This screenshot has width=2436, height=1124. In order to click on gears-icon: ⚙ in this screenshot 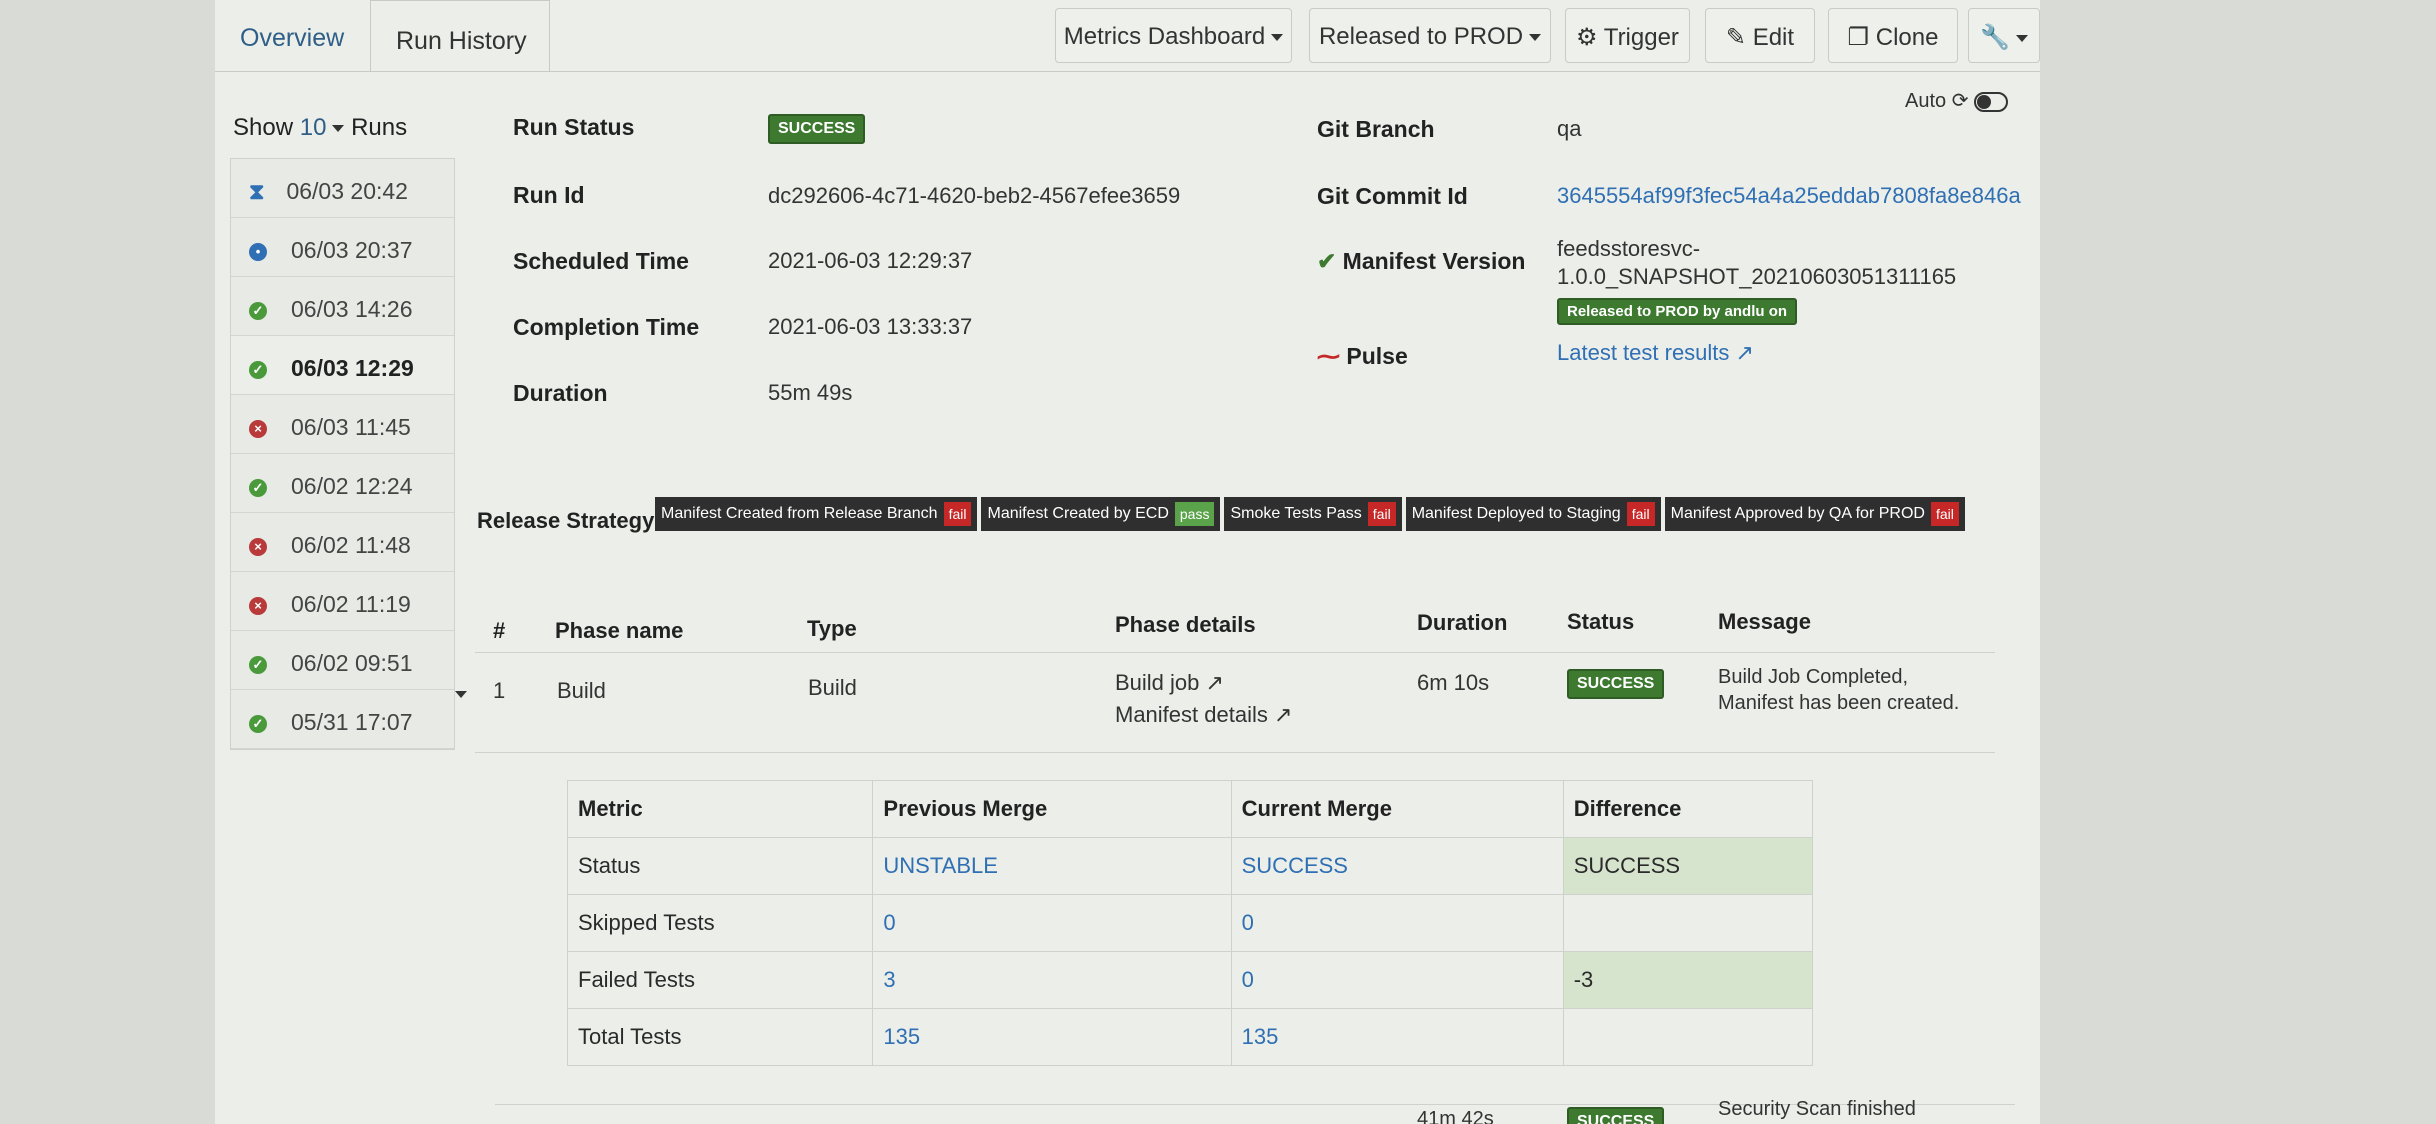, I will do `click(1587, 37)`.